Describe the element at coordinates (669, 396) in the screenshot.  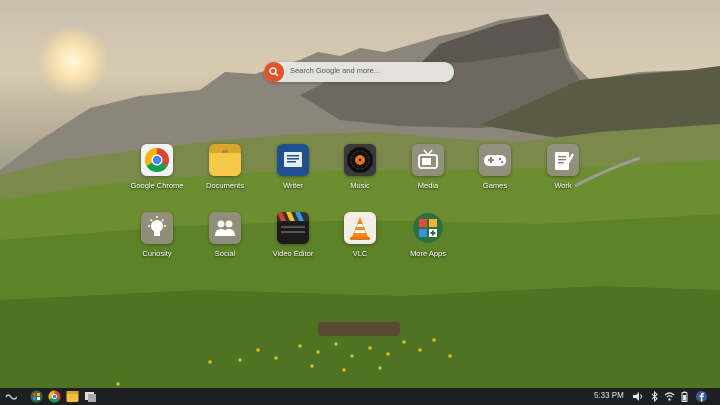
I see `wifi-icon` at that location.